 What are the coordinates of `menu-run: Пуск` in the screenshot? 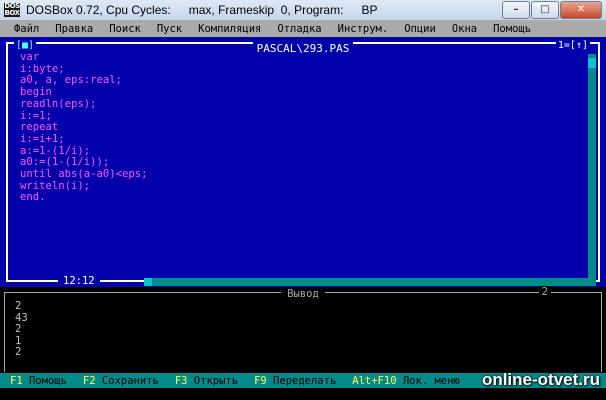 It's located at (169, 29).